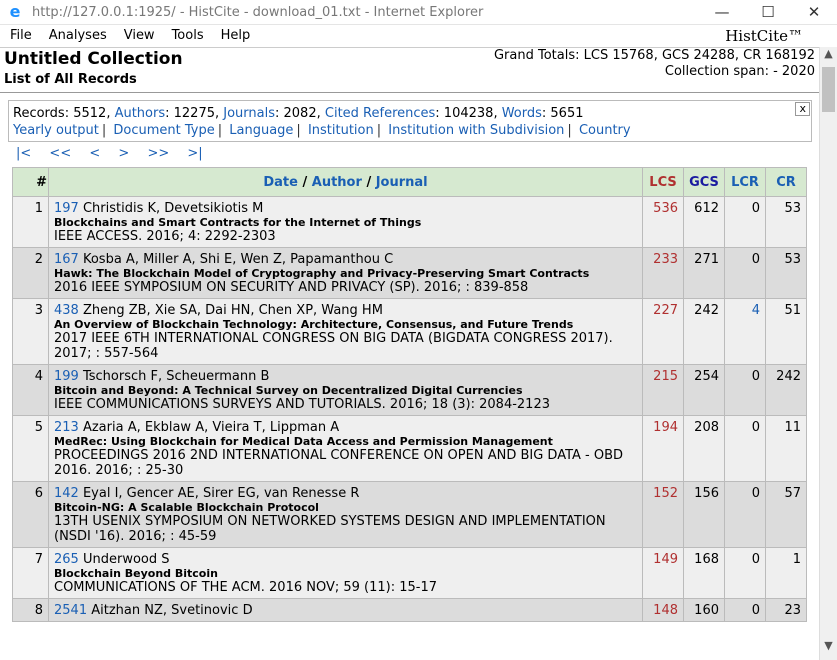  Describe the element at coordinates (337, 182) in the screenshot. I see `sort-author-link: Author` at that location.